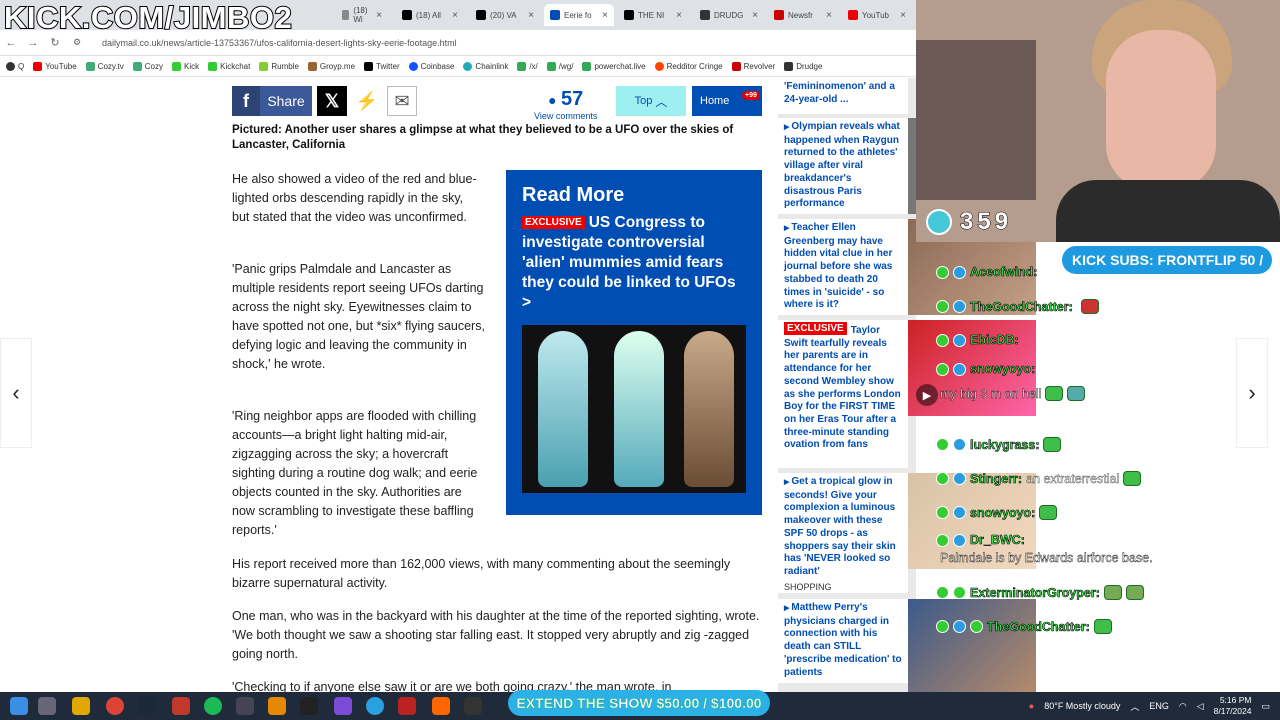  Describe the element at coordinates (19, 706) in the screenshot. I see `windows-start-icon` at that location.